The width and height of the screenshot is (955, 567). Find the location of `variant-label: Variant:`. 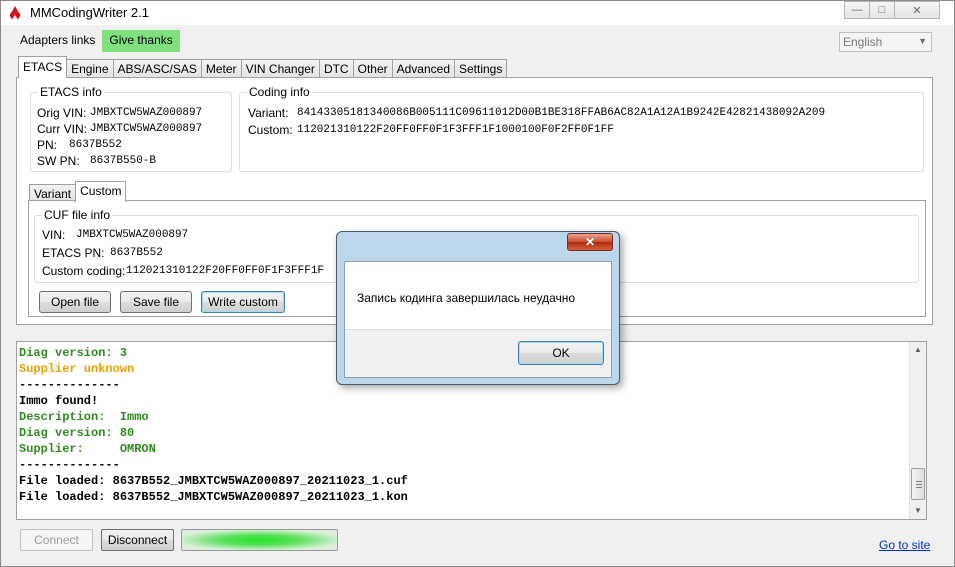

variant-label: Variant: is located at coordinates (268, 113).